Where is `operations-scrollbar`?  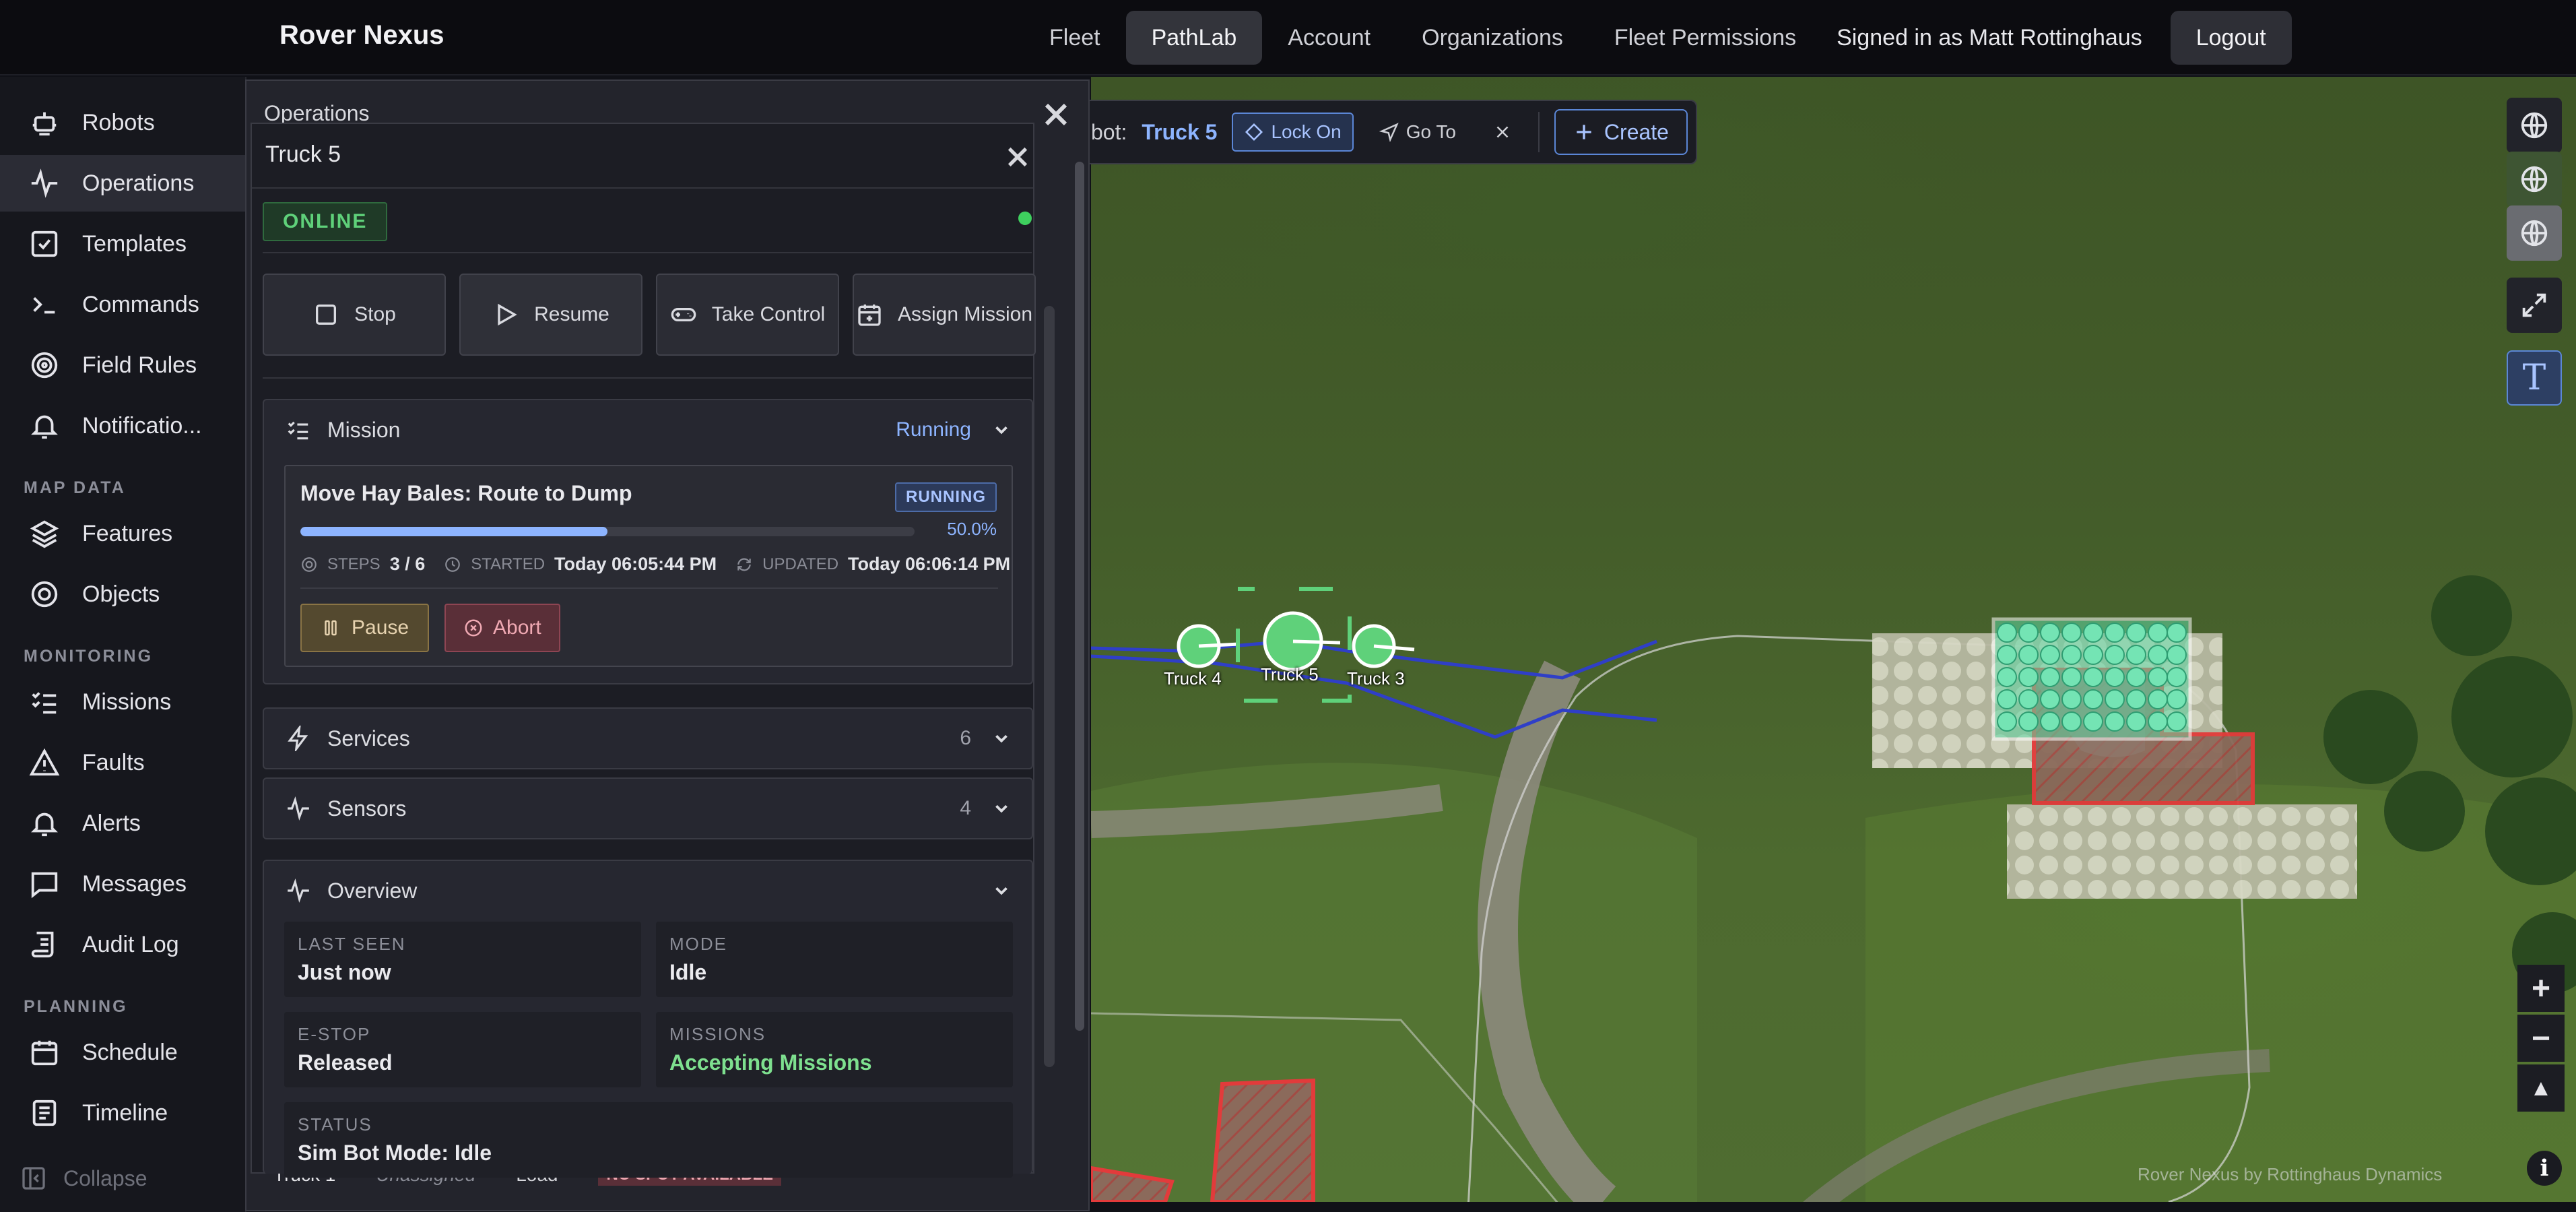 operations-scrollbar is located at coordinates (1079, 597).